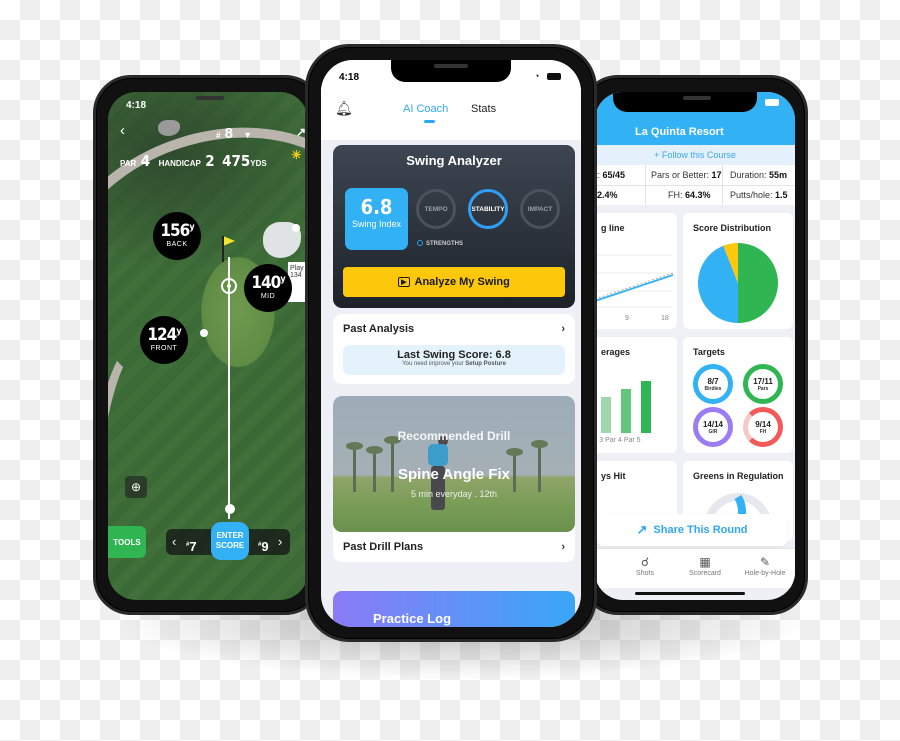 The height and width of the screenshot is (741, 900). I want to click on score-distribution-tile: Score Distribution, so click(738, 271).